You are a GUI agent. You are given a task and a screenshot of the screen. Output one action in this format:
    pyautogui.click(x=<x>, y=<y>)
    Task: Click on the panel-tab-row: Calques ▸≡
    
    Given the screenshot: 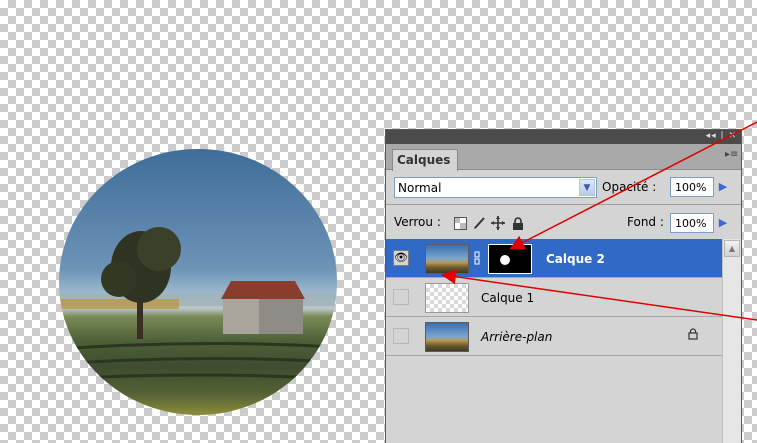 What is the action you would take?
    pyautogui.click(x=563, y=157)
    